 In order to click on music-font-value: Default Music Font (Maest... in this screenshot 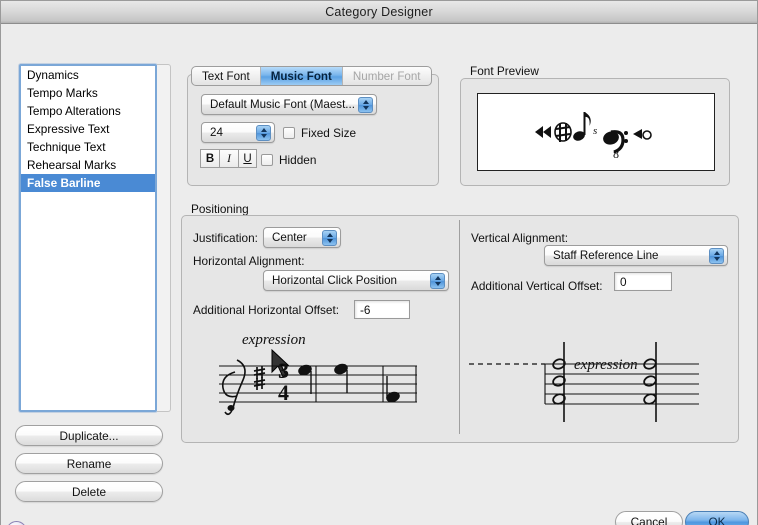, I will do `click(282, 104)`.